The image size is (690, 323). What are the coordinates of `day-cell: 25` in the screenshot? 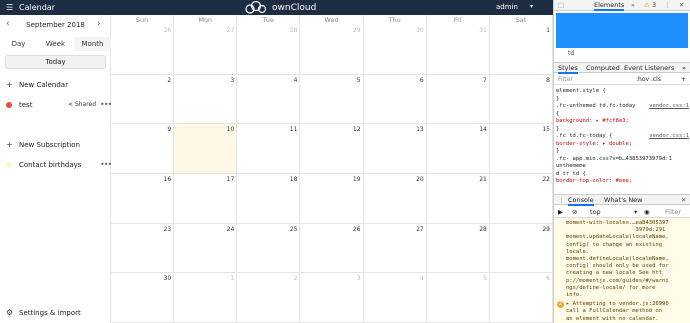 It's located at (269, 248).